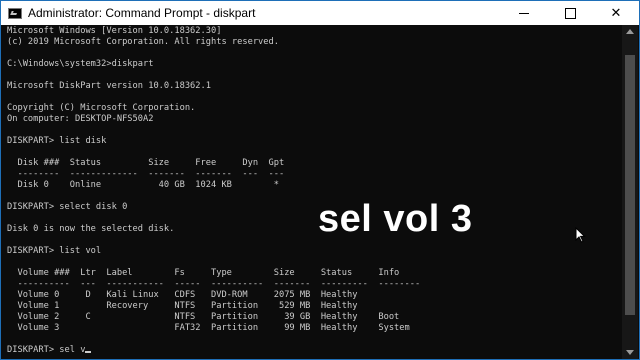 Image resolution: width=640 pixels, height=360 pixels. Describe the element at coordinates (57, 141) in the screenshot. I see `console-line: DISKPART> list disk` at that location.